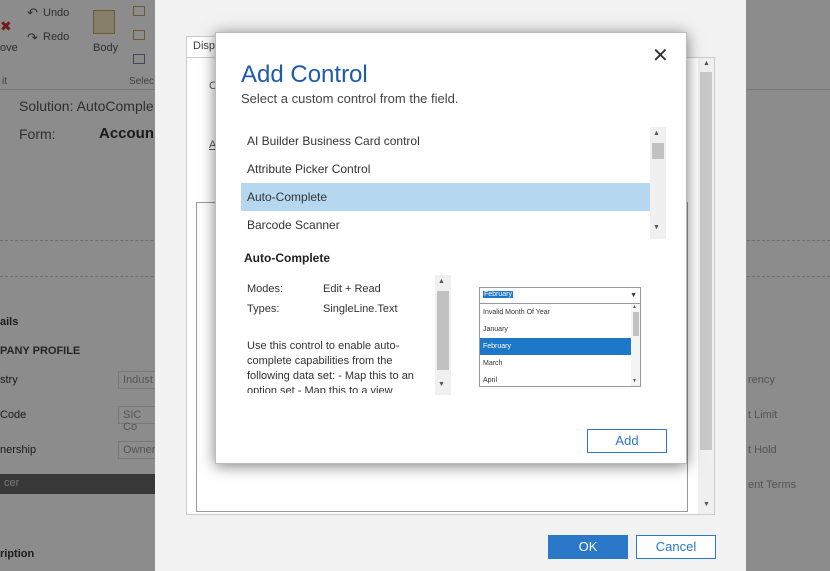  Describe the element at coordinates (263, 309) in the screenshot. I see `types-label: Types:` at that location.